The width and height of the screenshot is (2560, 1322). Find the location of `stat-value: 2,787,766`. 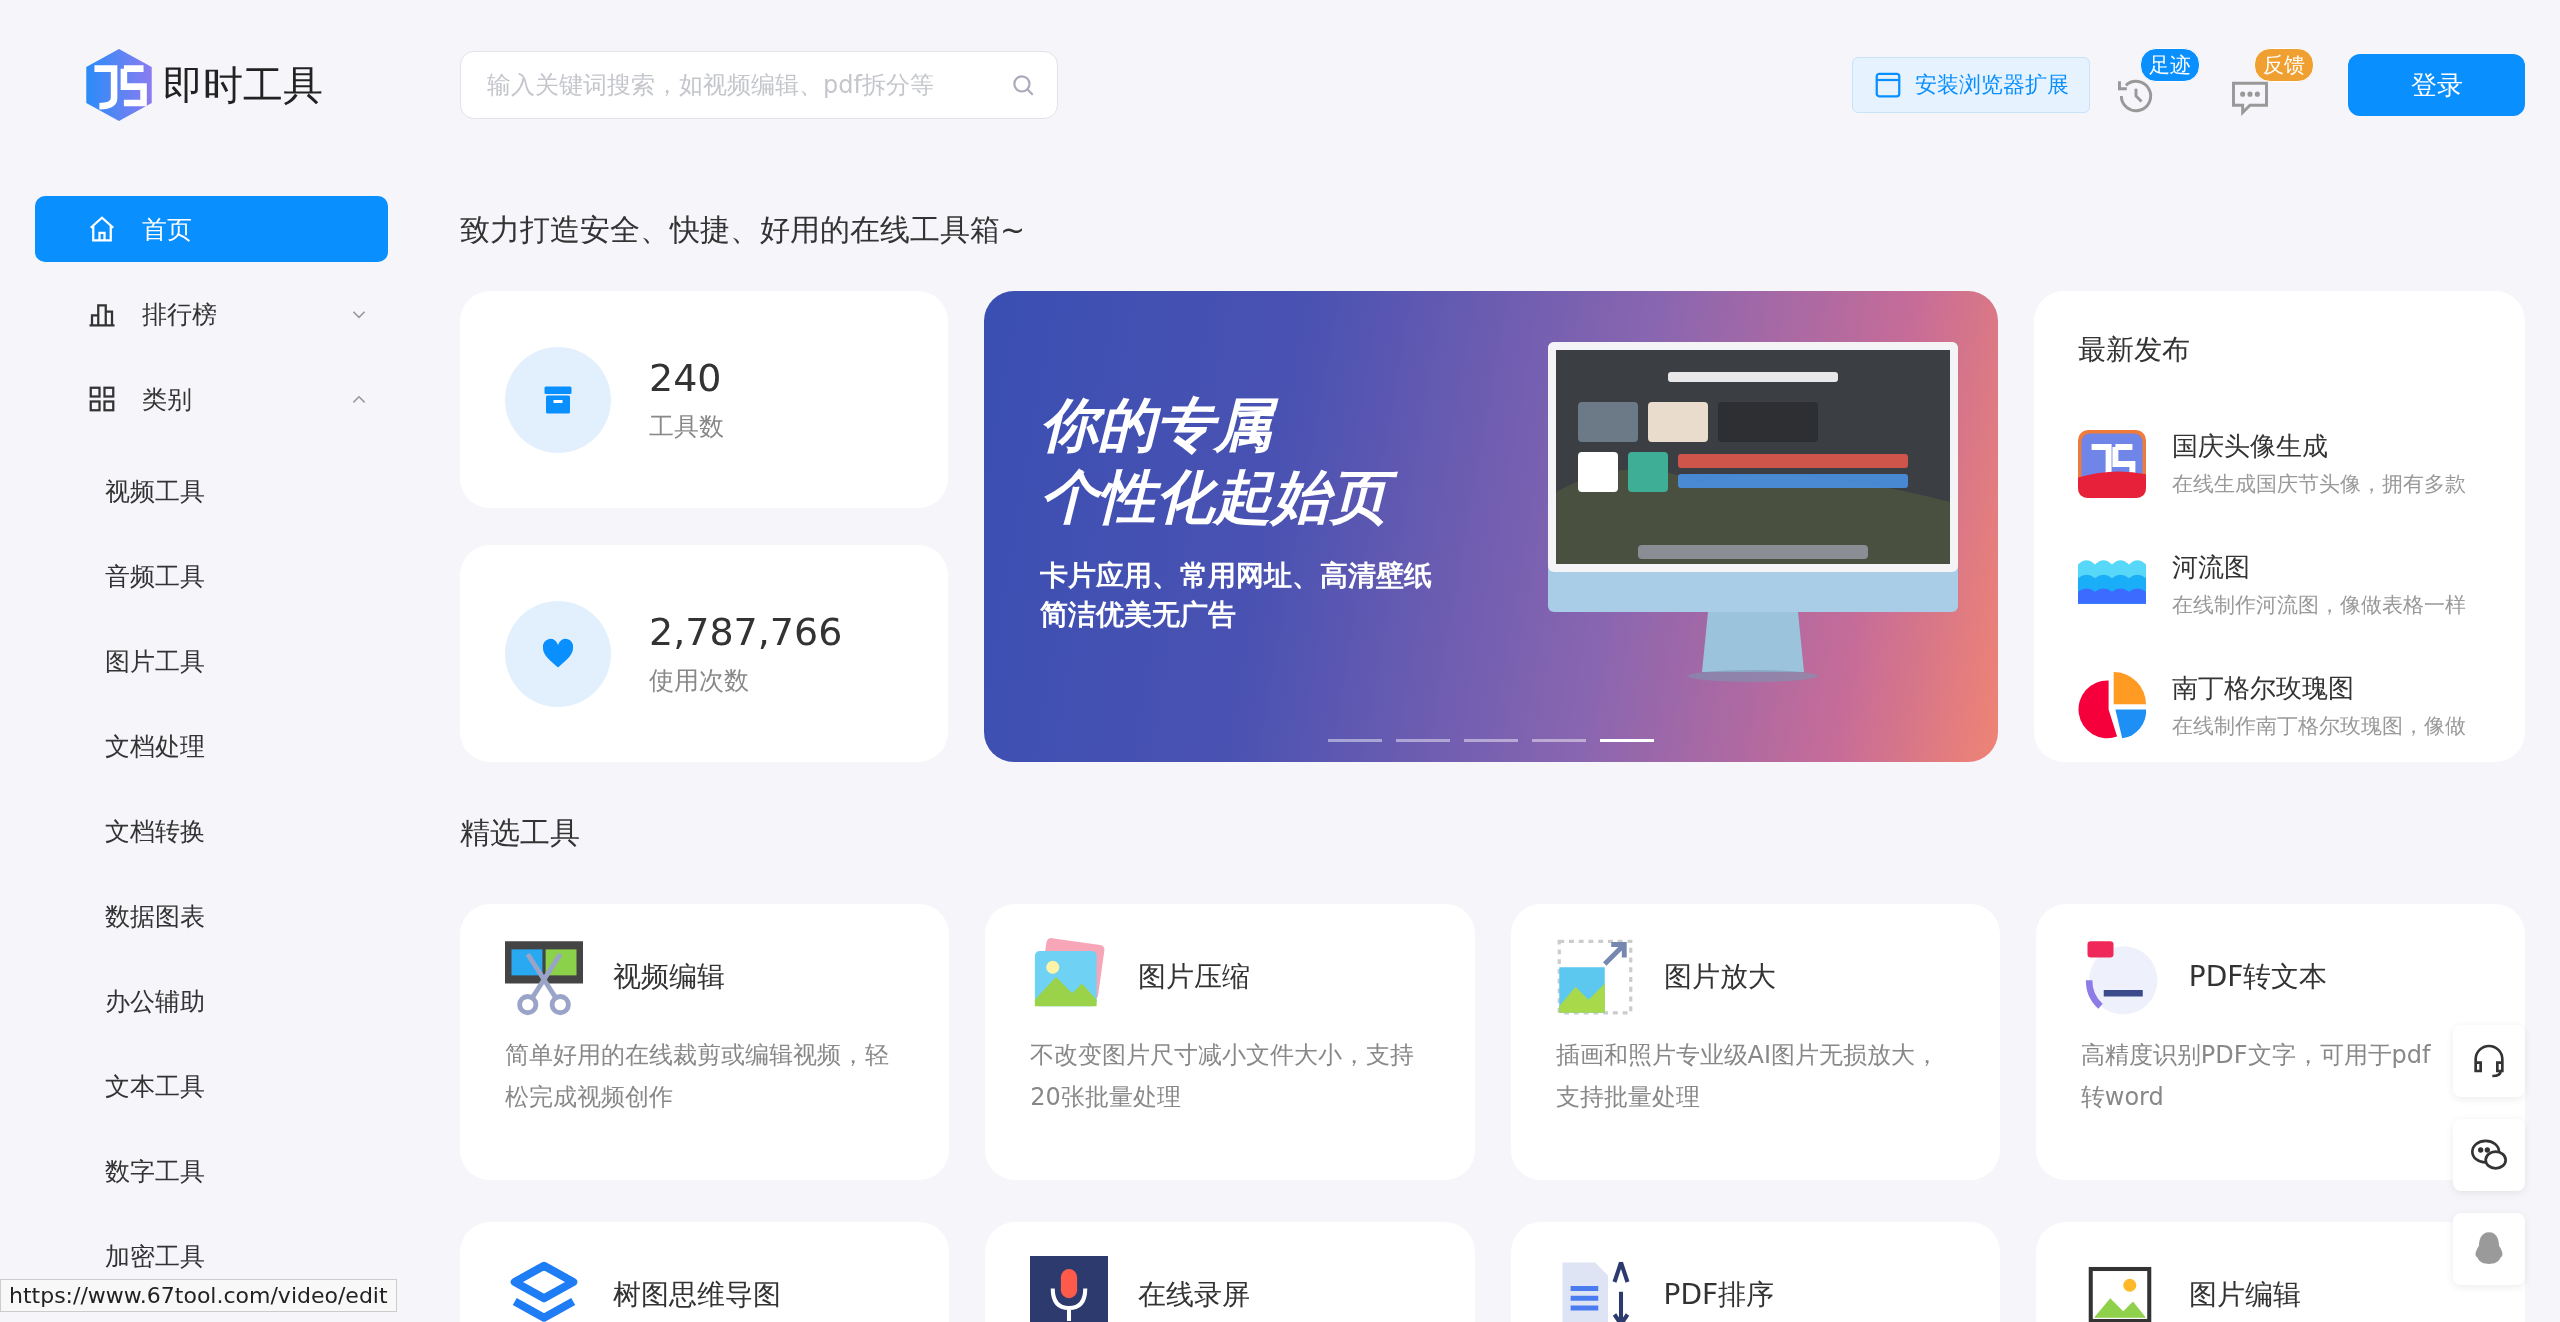

stat-value: 2,787,766 is located at coordinates (746, 632).